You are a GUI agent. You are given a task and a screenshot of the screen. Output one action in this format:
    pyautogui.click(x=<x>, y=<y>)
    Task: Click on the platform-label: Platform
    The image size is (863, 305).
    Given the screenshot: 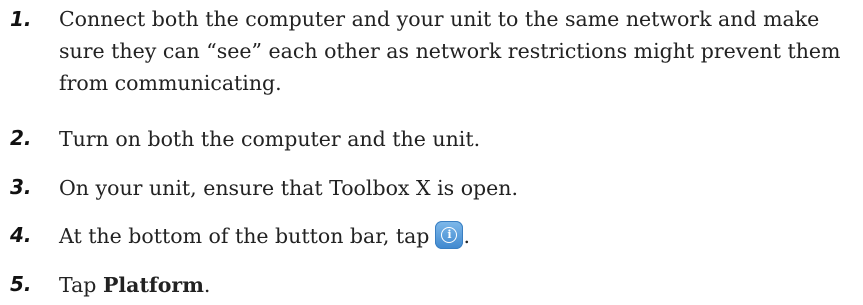 What is the action you would take?
    pyautogui.click(x=153, y=285)
    